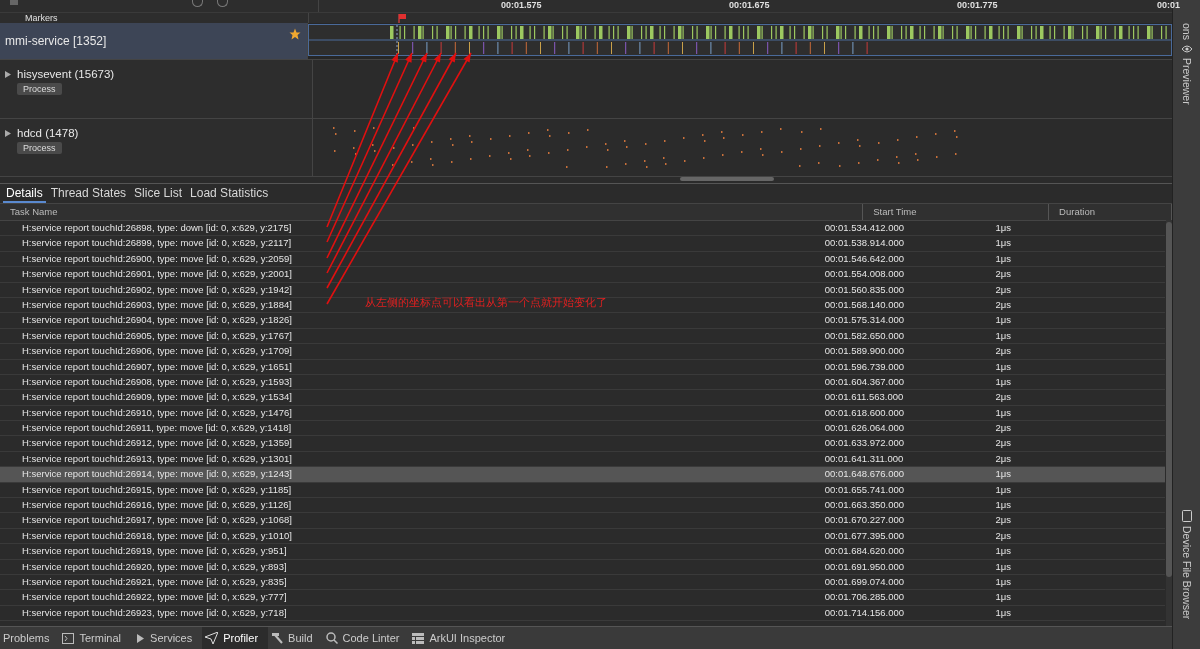  I want to click on task-name-cell-text: H:service report touchId:26907, type: move [id: 0, x:629, y:1651], so click(156, 366).